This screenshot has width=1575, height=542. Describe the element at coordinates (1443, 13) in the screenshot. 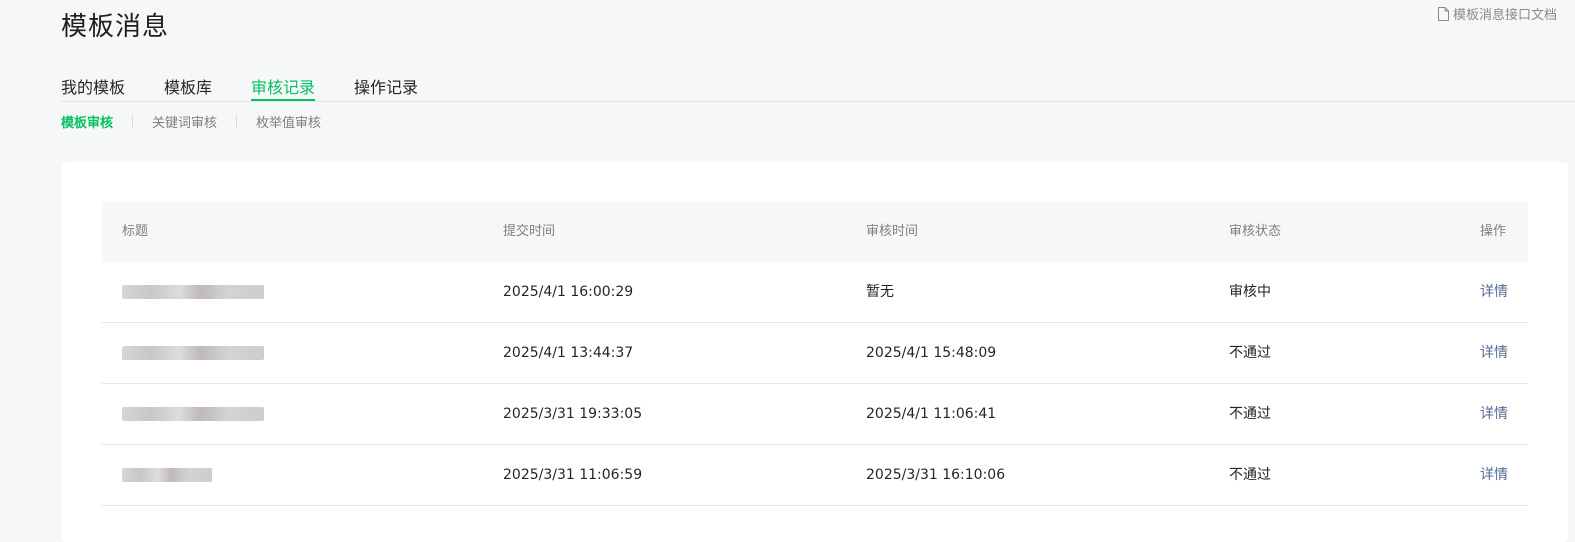

I see `document-icon` at that location.